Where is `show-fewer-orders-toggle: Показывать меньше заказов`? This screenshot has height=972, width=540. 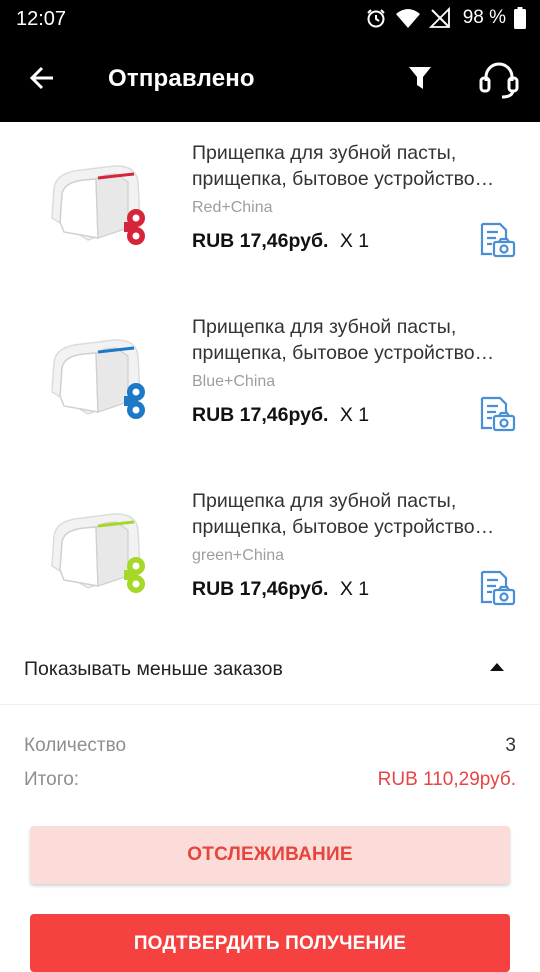
show-fewer-orders-toggle: Показывать меньше заказов is located at coordinates (270, 670).